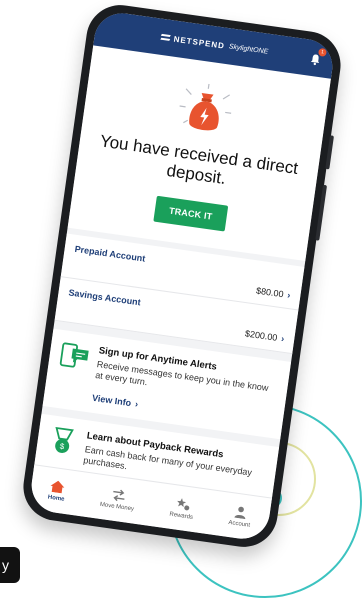  I want to click on notification-badge: 1, so click(322, 52).